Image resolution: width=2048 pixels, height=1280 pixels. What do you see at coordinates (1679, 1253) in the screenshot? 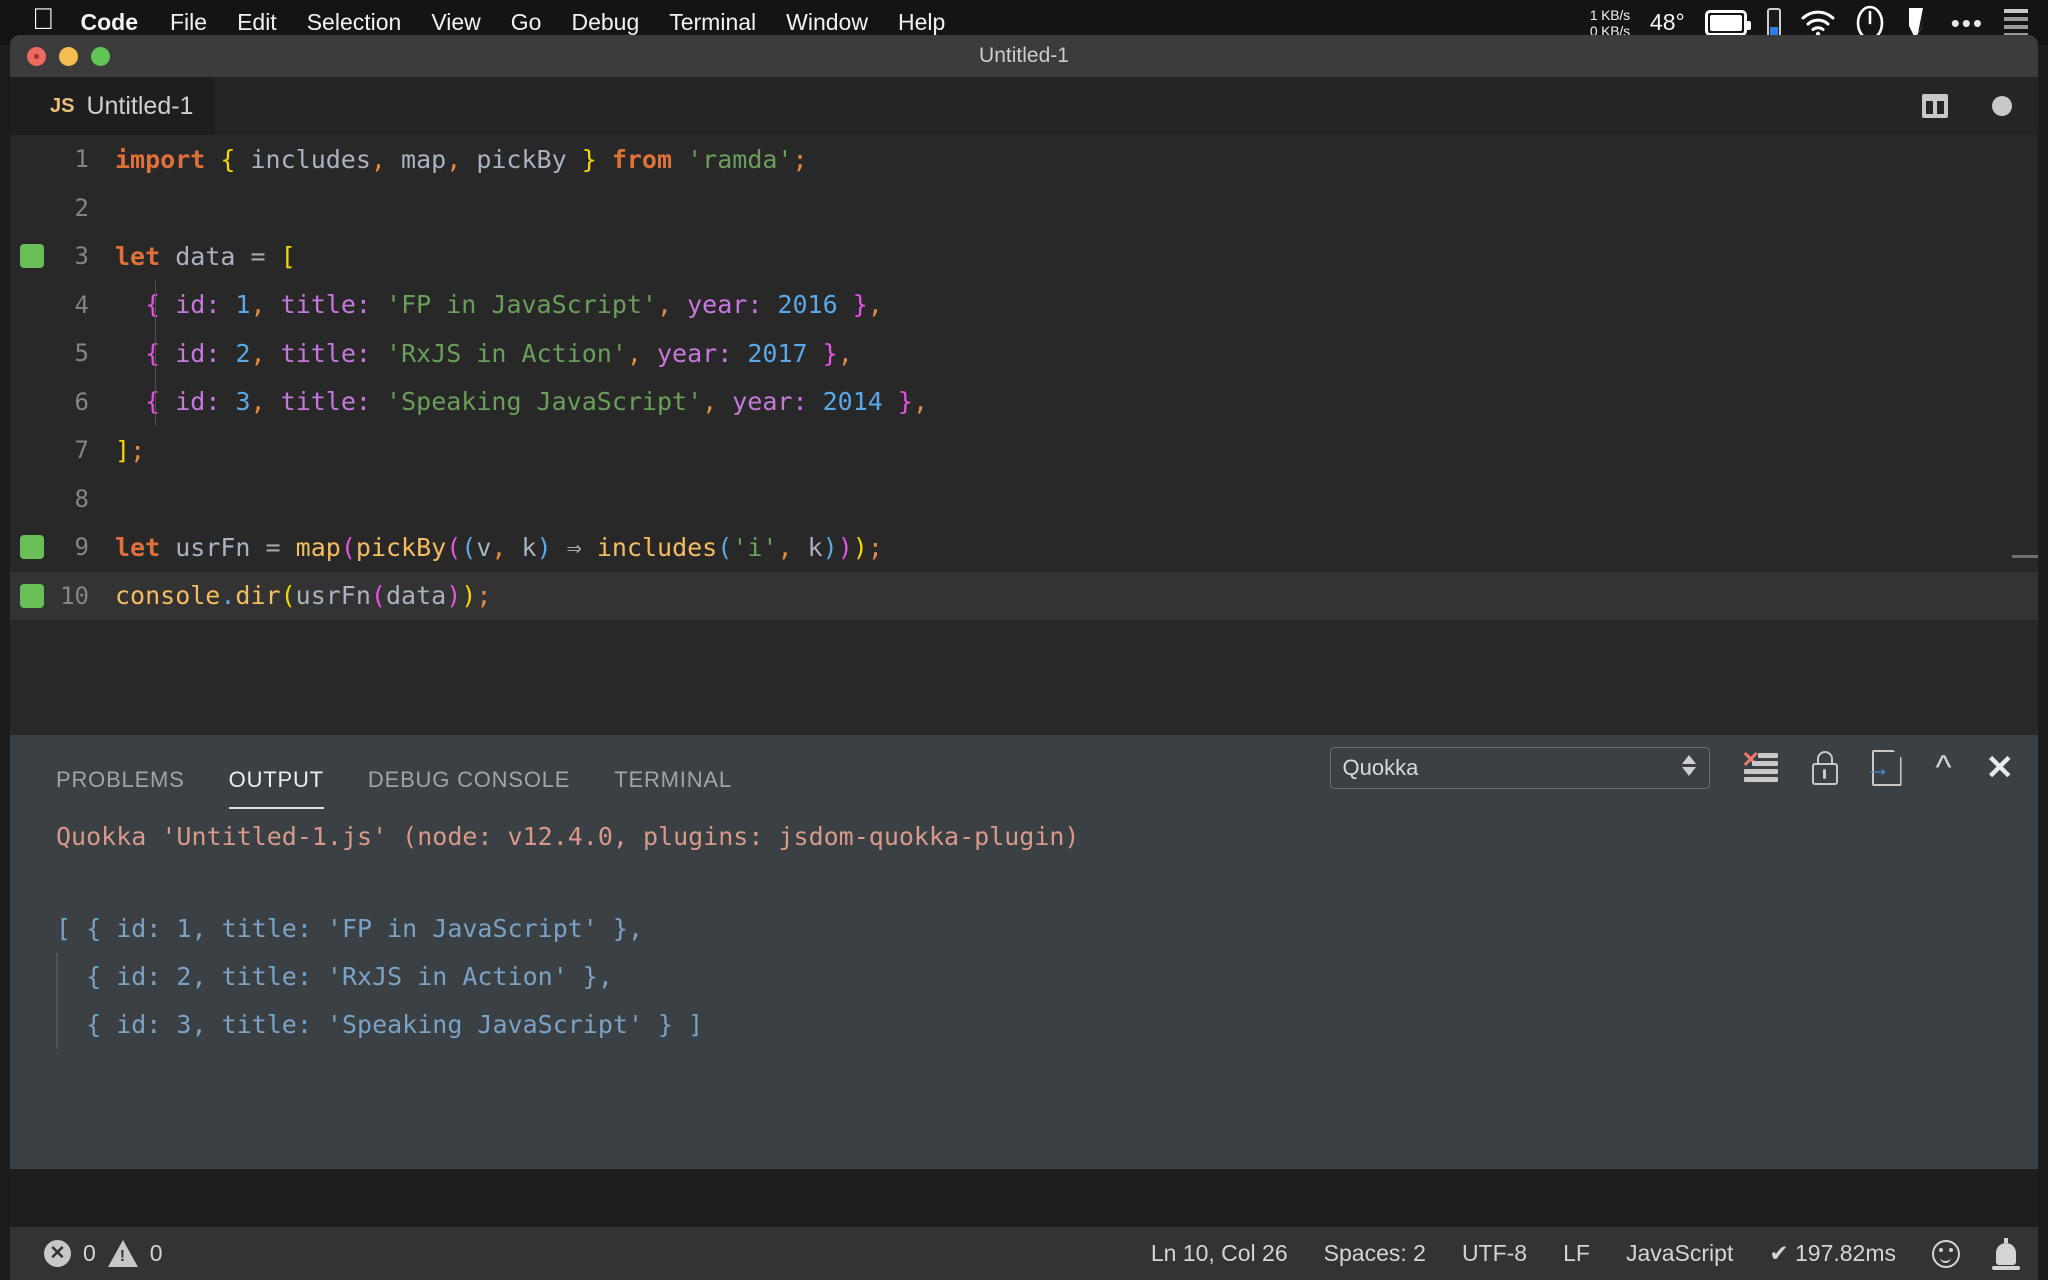
I see `language-mode: JavaScript` at bounding box center [1679, 1253].